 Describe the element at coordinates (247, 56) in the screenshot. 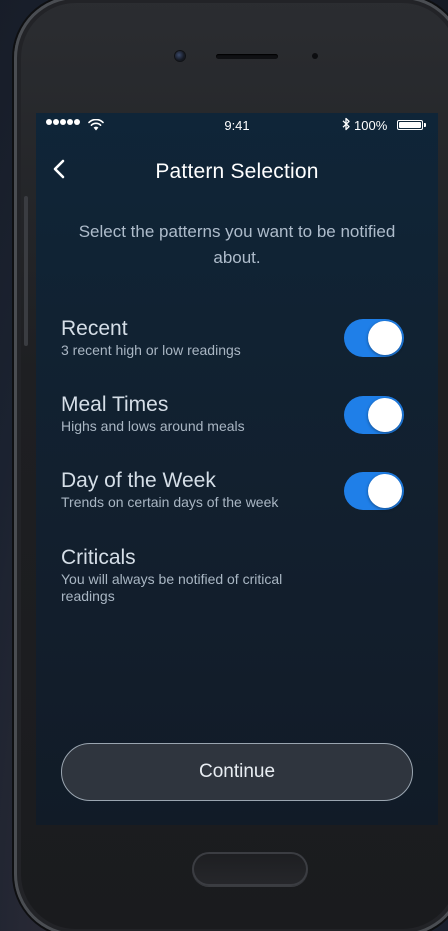

I see `earpiece-speaker` at that location.